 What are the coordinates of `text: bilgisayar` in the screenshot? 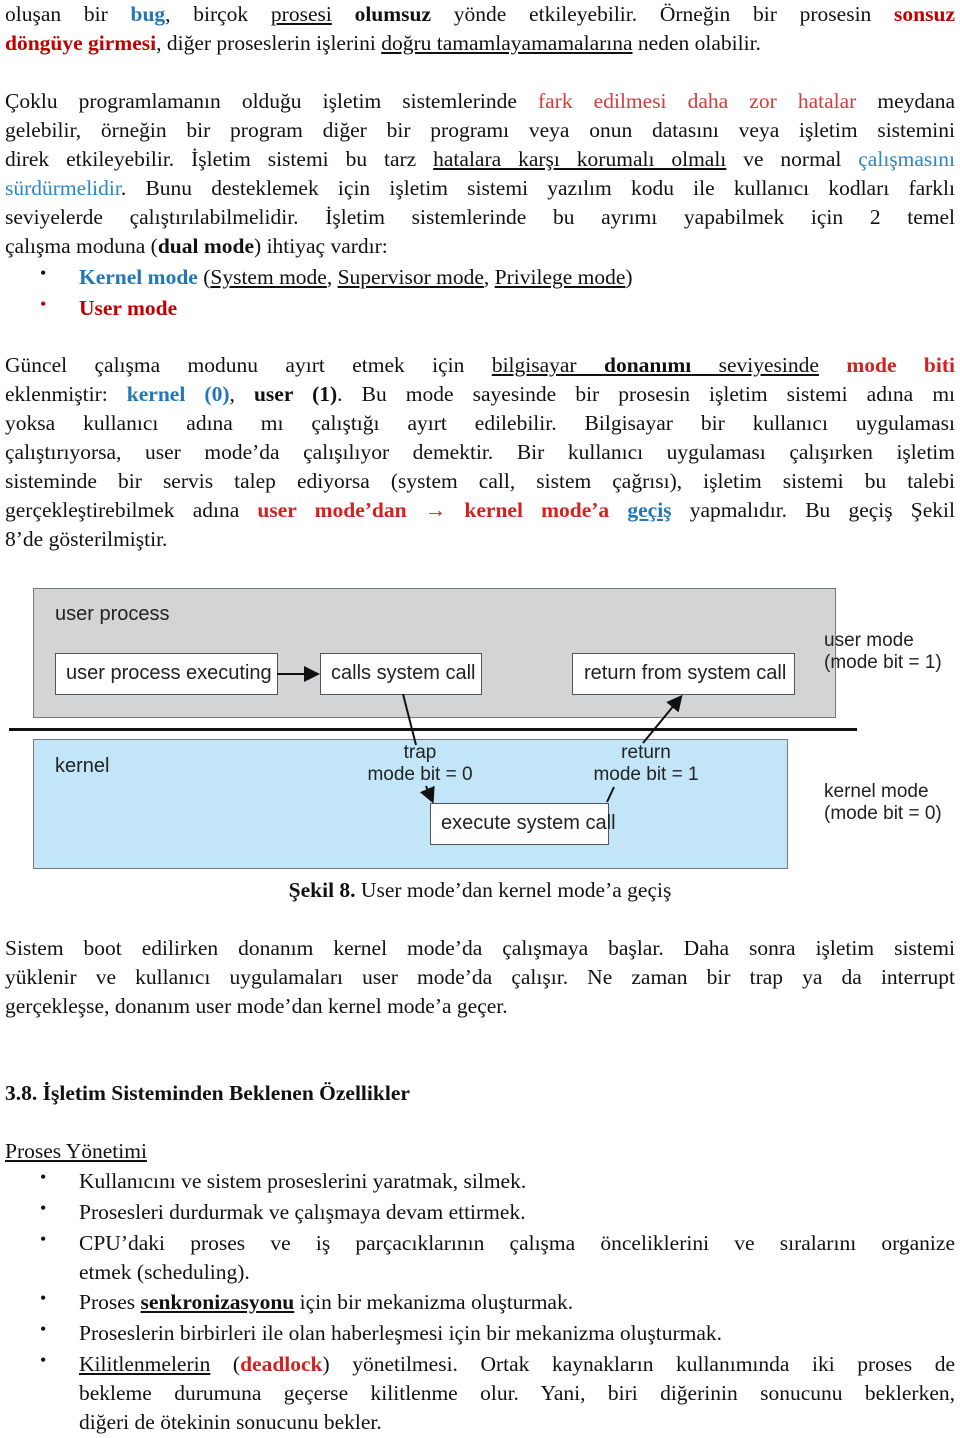 It's located at (547, 365).